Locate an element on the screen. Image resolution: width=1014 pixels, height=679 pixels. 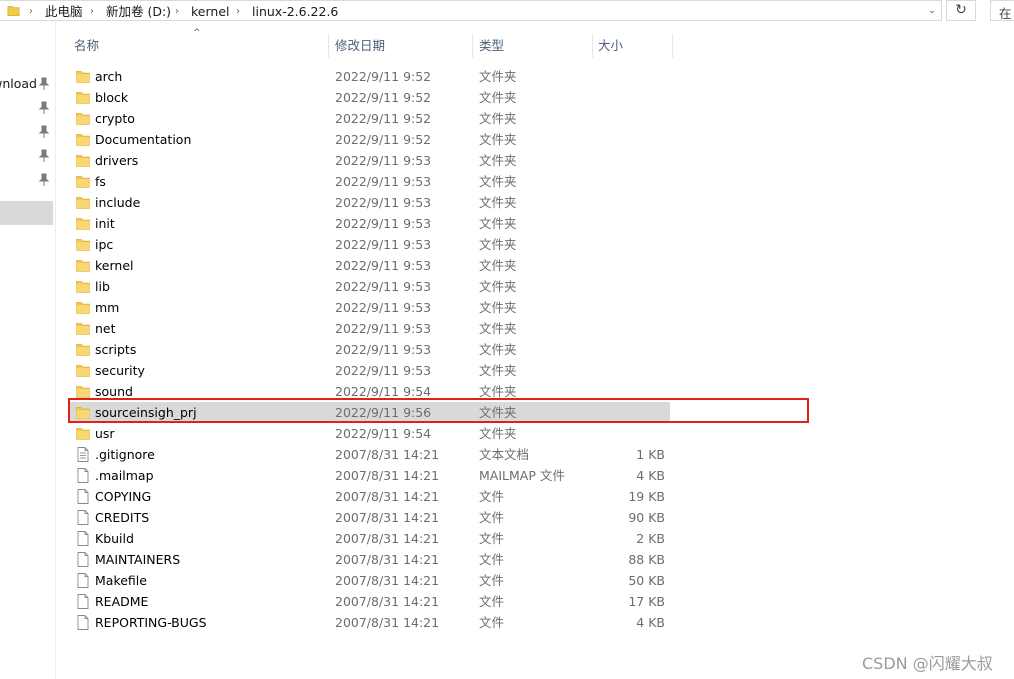
breadcrumb-drive-d: 新加卷 (D:) is located at coordinates (138, 12).